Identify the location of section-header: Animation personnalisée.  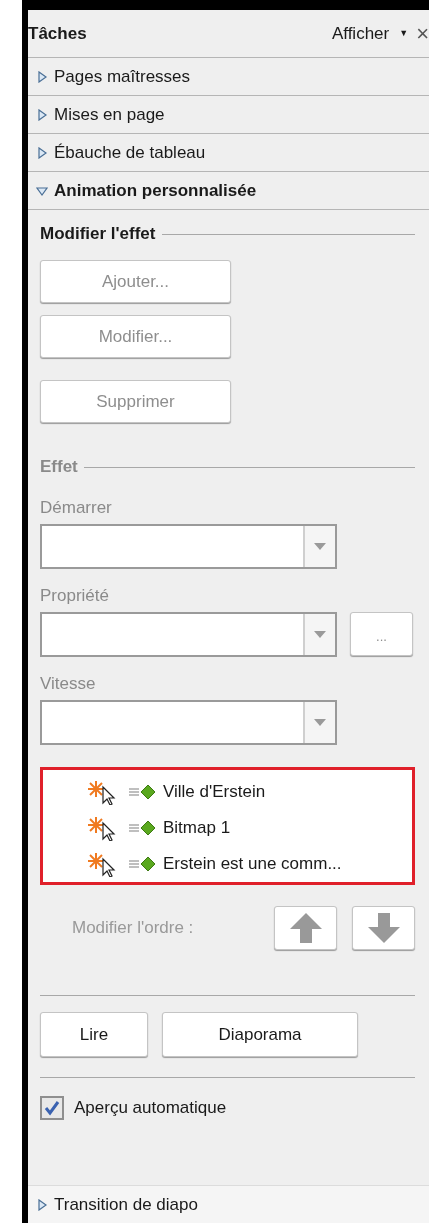
(228, 191).